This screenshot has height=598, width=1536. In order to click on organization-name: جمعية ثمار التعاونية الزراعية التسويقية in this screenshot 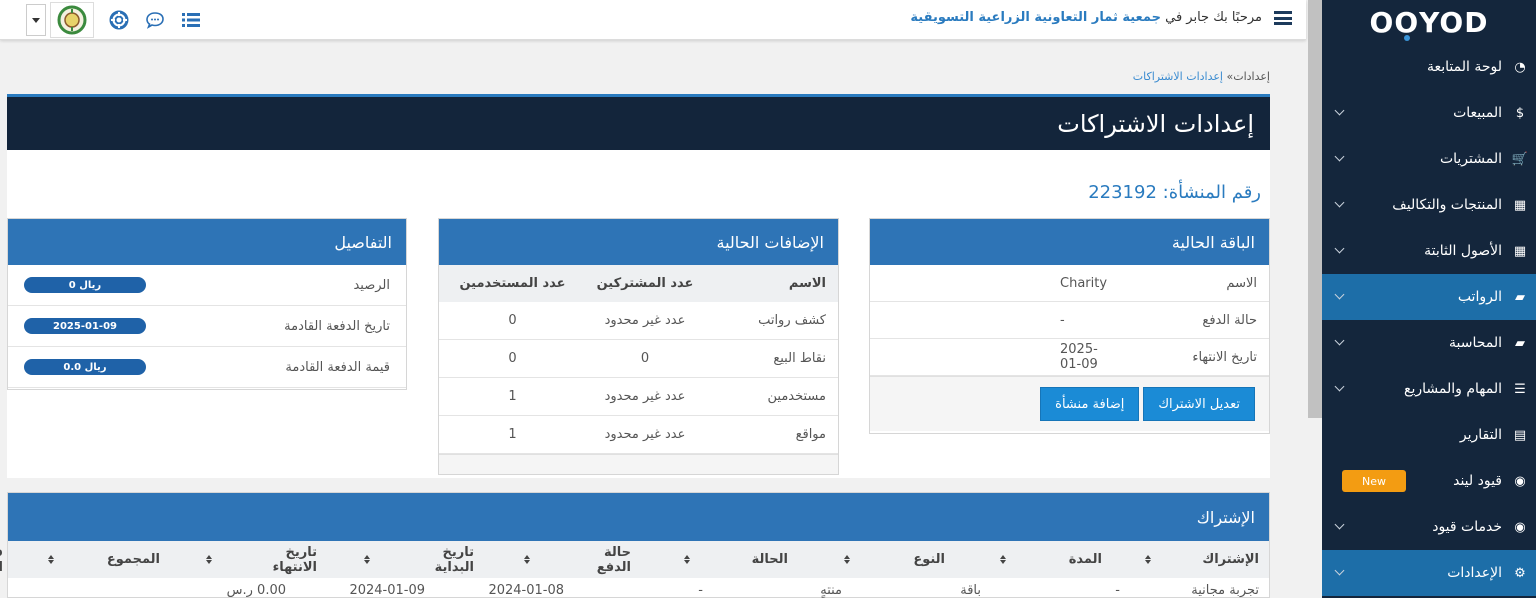, I will do `click(1035, 17)`.